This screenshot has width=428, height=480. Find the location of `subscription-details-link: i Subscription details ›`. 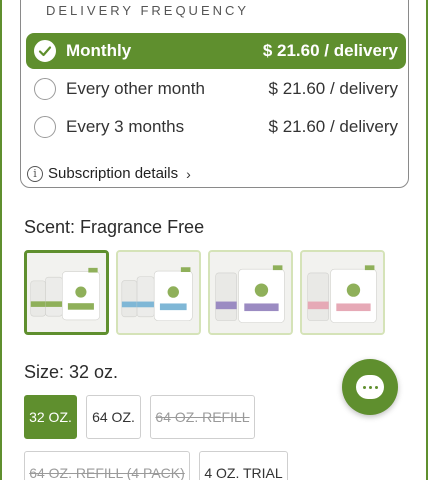

subscription-details-link: i Subscription details › is located at coordinates (109, 173).